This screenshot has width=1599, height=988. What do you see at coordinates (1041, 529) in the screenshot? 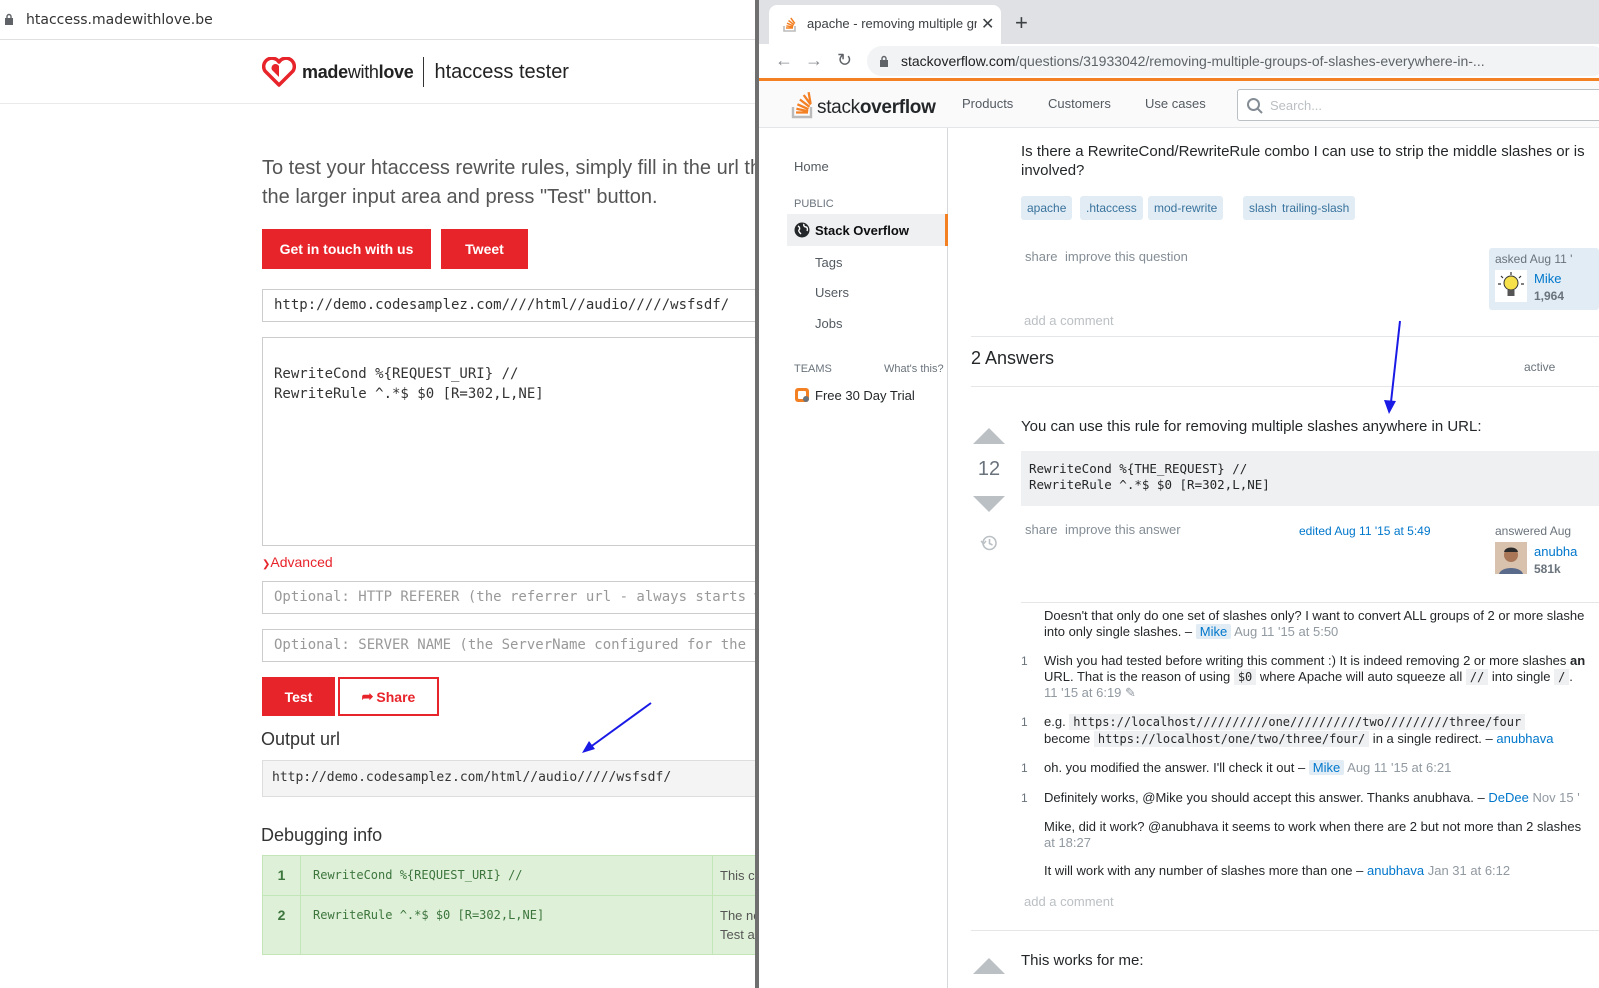
I see `share-answer-link: share` at bounding box center [1041, 529].